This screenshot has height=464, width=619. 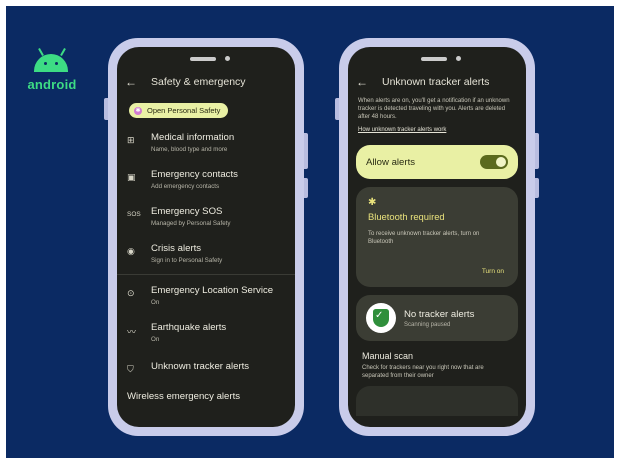 I want to click on android-wordmark: android, so click(x=52, y=84).